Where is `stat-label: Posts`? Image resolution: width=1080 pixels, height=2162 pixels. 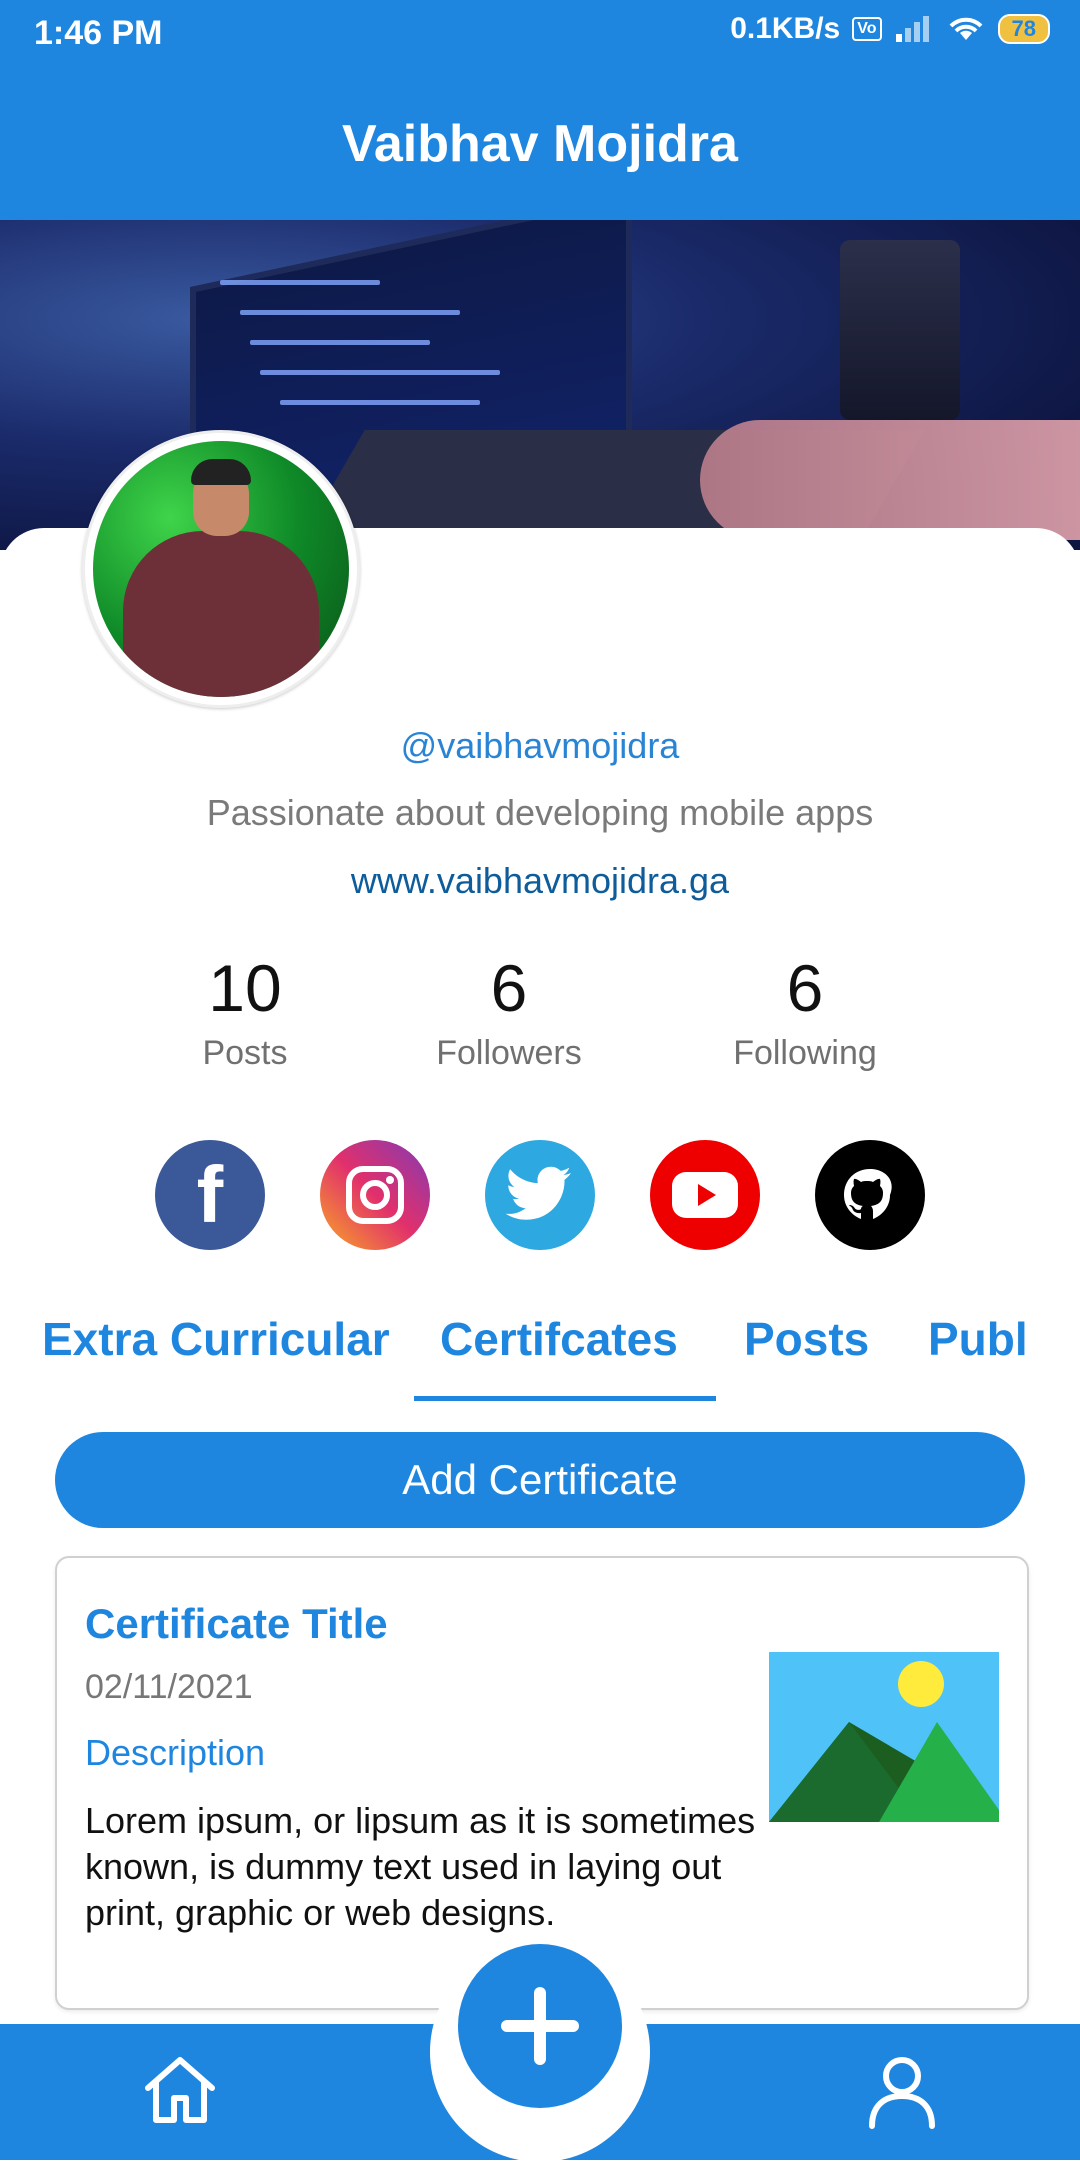 stat-label: Posts is located at coordinates (245, 1053).